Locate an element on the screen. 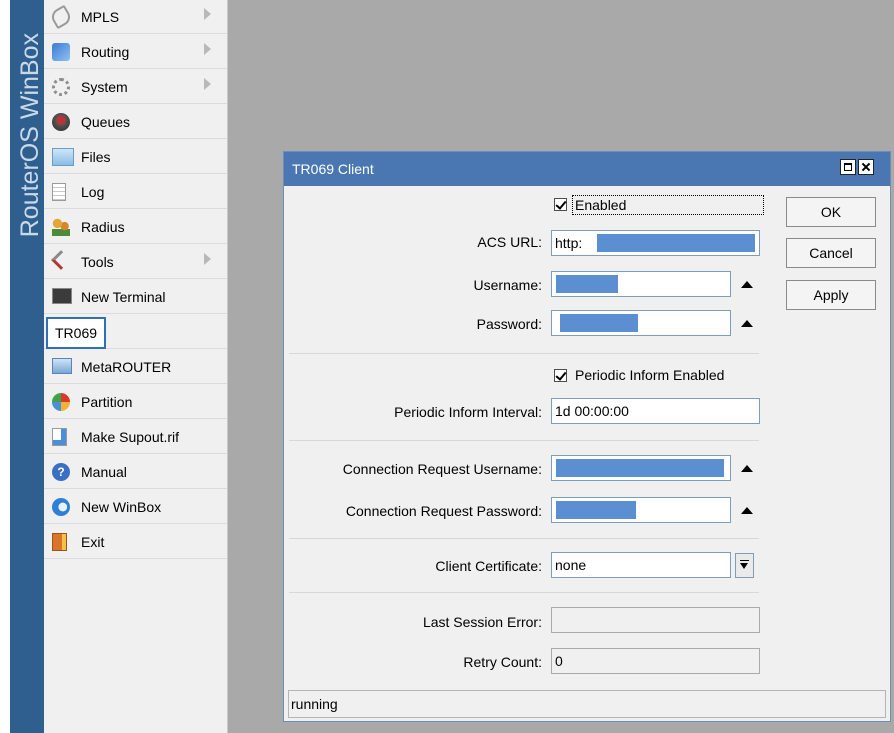 The image size is (894, 733). exit-door-icon is located at coordinates (59, 542).